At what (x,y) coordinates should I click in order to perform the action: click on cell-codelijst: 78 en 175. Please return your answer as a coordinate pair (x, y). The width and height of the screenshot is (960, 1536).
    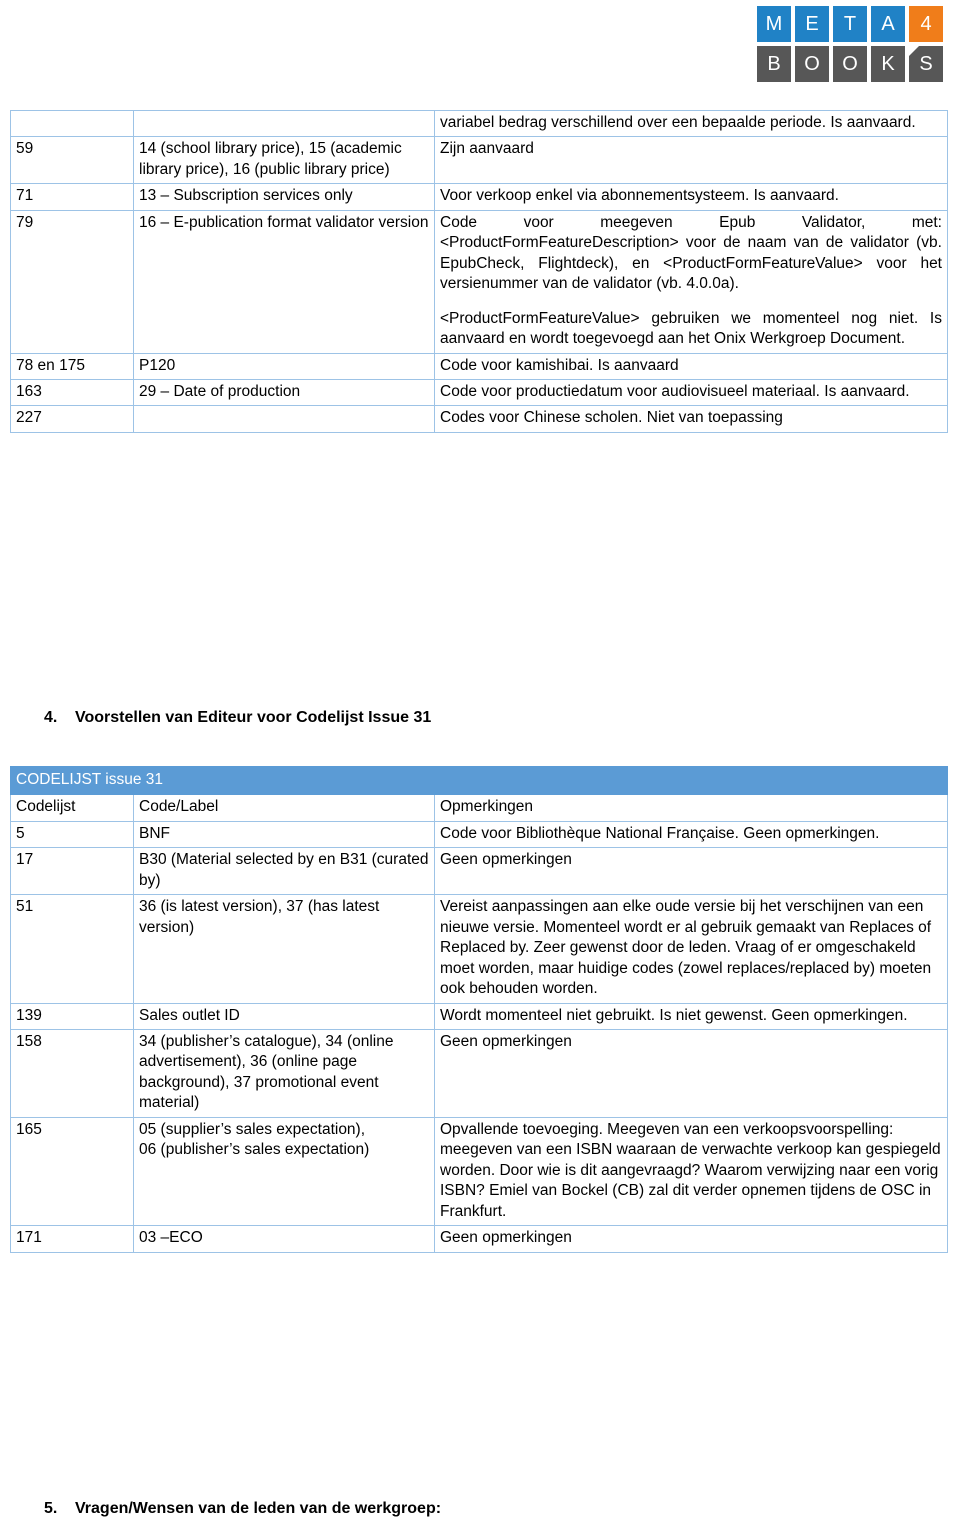
    Looking at the image, I should click on (72, 366).